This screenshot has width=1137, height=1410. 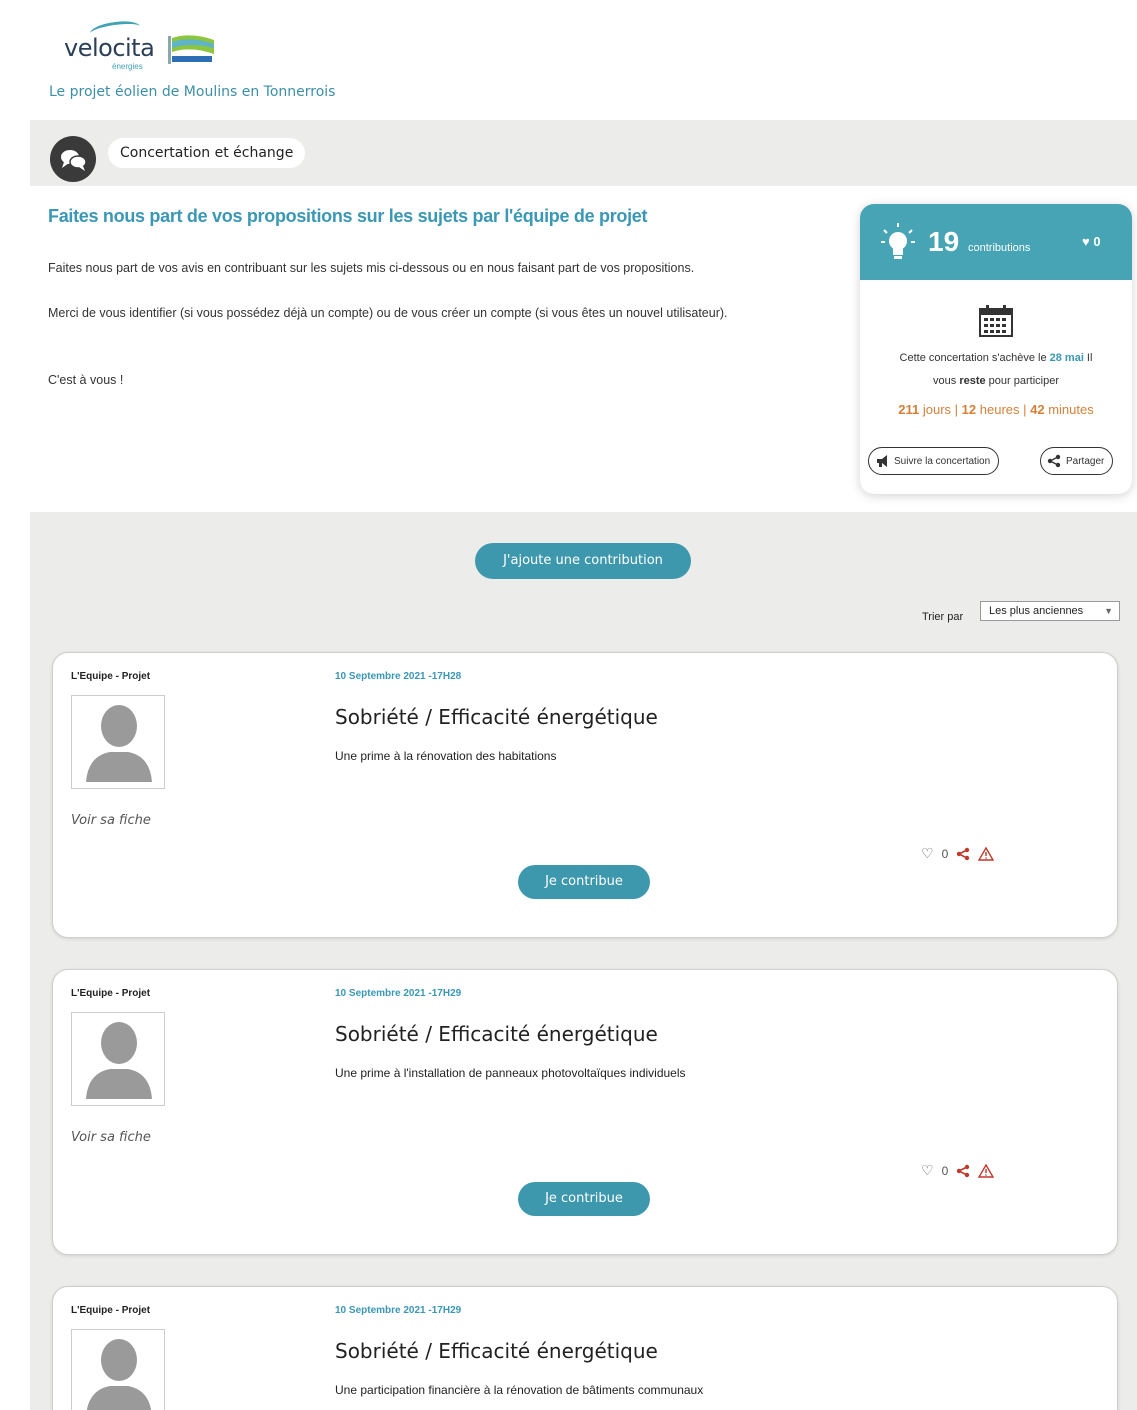 I want to click on countdown-hours-label: heures, so click(x=999, y=409).